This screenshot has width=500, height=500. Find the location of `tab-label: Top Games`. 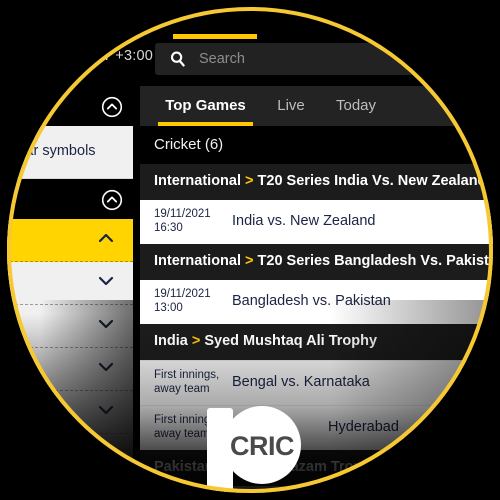

tab-label: Top Games is located at coordinates (205, 105).